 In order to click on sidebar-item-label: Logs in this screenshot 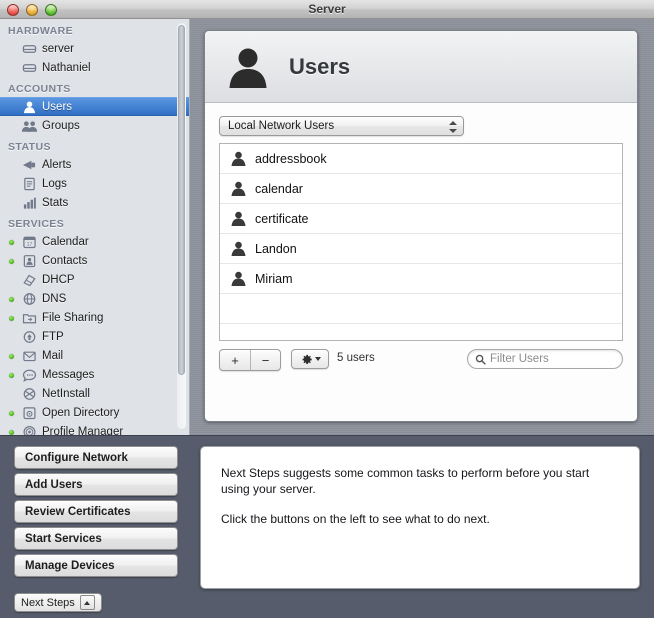, I will do `click(54, 183)`.